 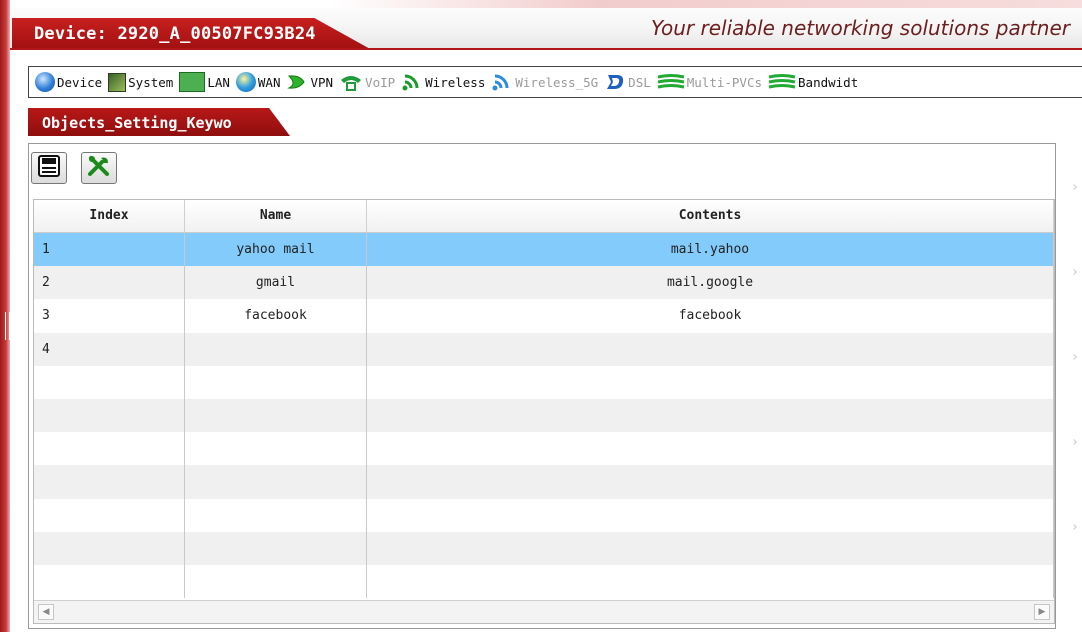 What do you see at coordinates (544, 611) in the screenshot?
I see `horizontal-scrollbar: ◀ ▶` at bounding box center [544, 611].